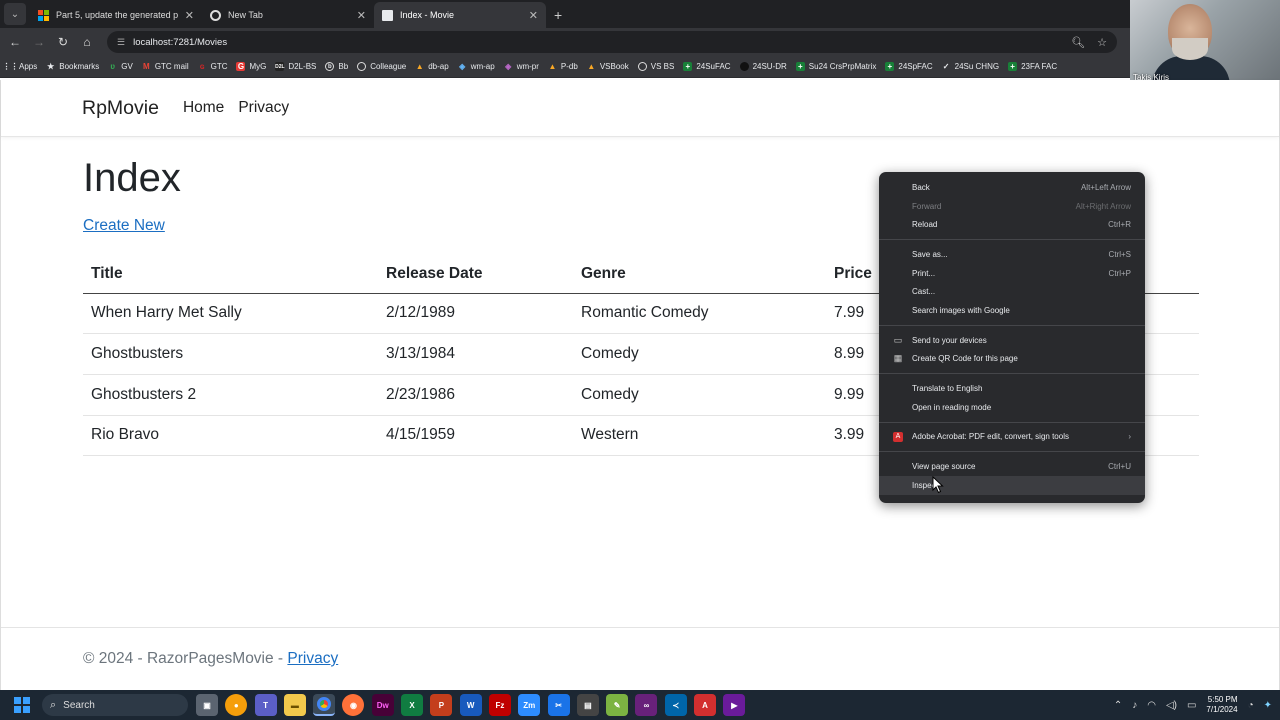  I want to click on microsoft-logo-icon, so click(43, 15).